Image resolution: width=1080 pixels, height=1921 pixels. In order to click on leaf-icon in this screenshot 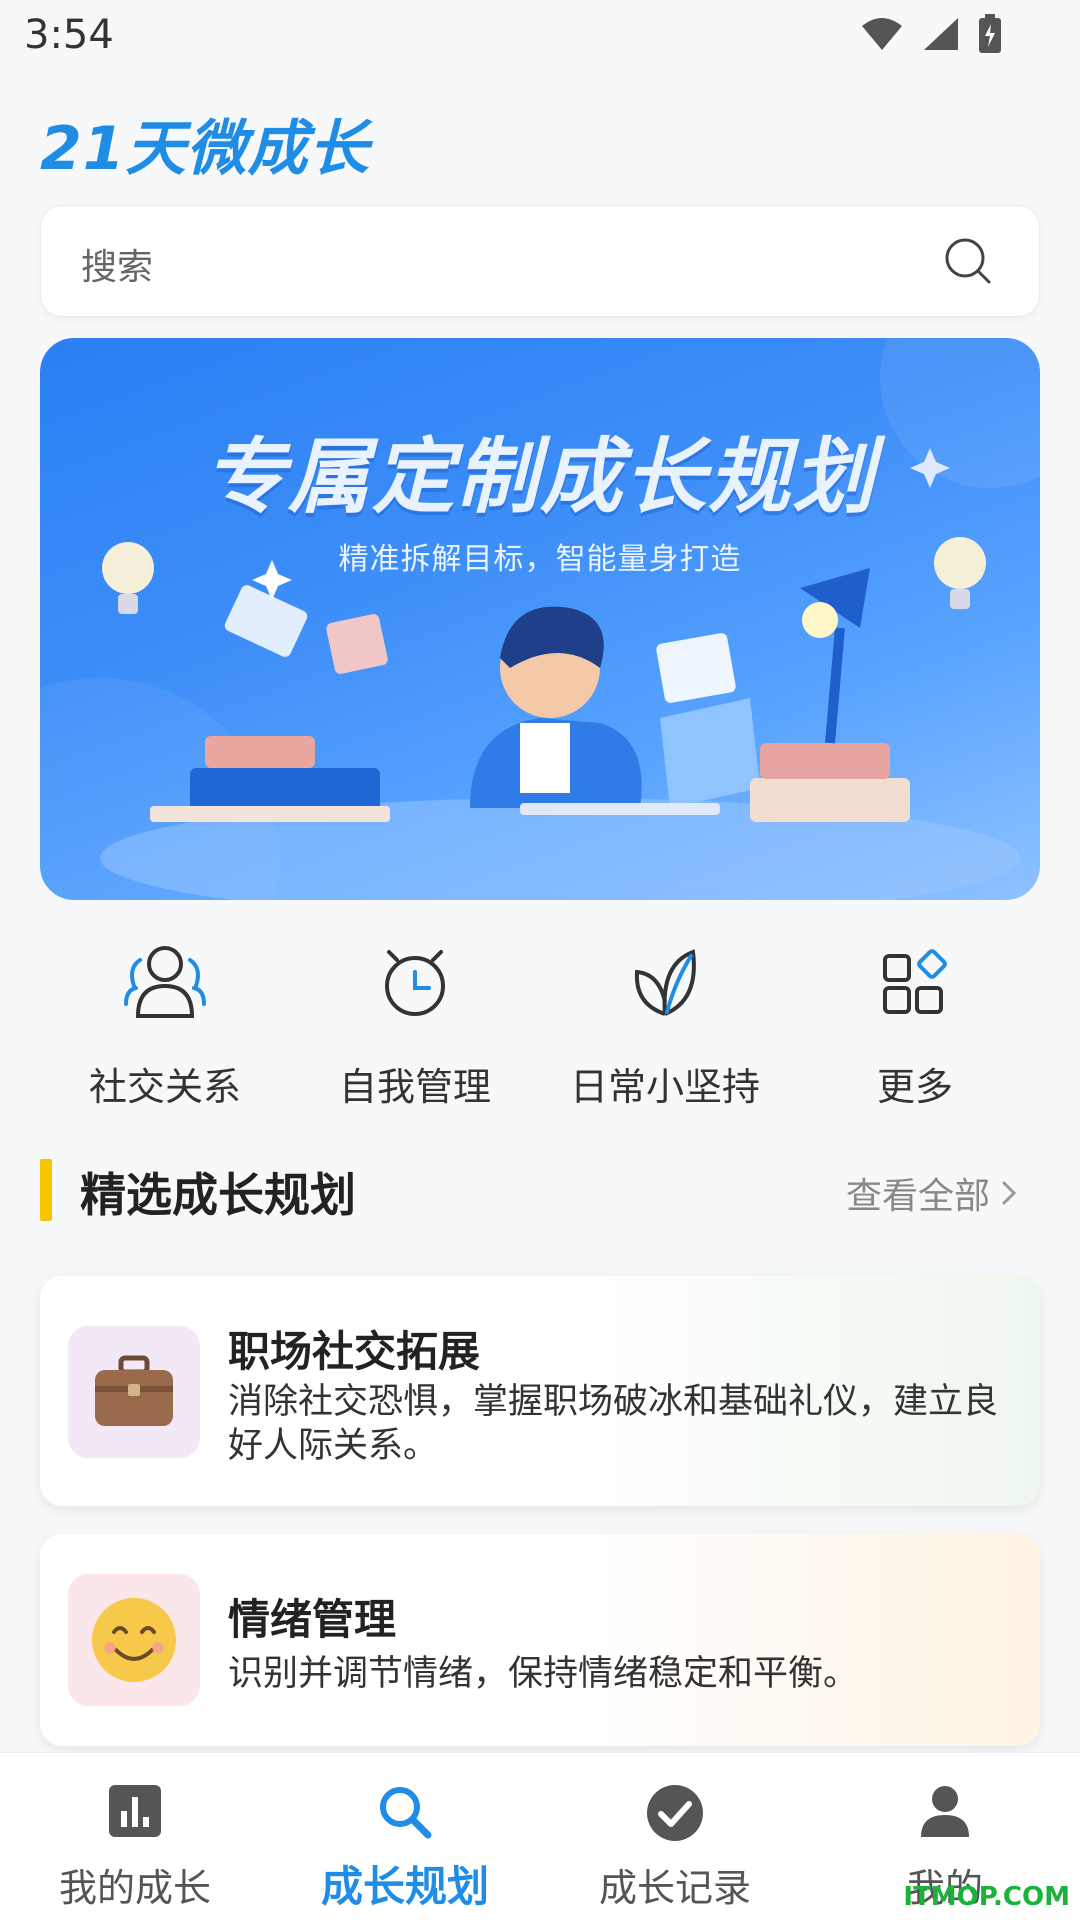, I will do `click(665, 982)`.